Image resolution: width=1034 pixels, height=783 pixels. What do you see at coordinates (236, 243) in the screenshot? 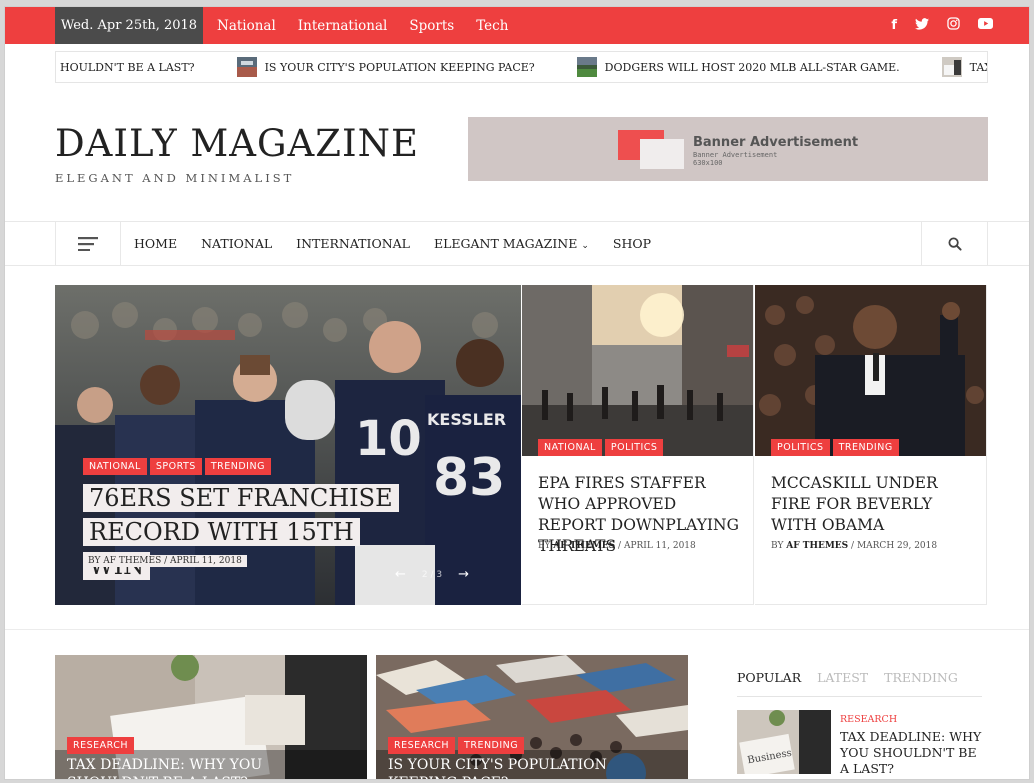
I see `nav-item-national: NATIONAL` at bounding box center [236, 243].